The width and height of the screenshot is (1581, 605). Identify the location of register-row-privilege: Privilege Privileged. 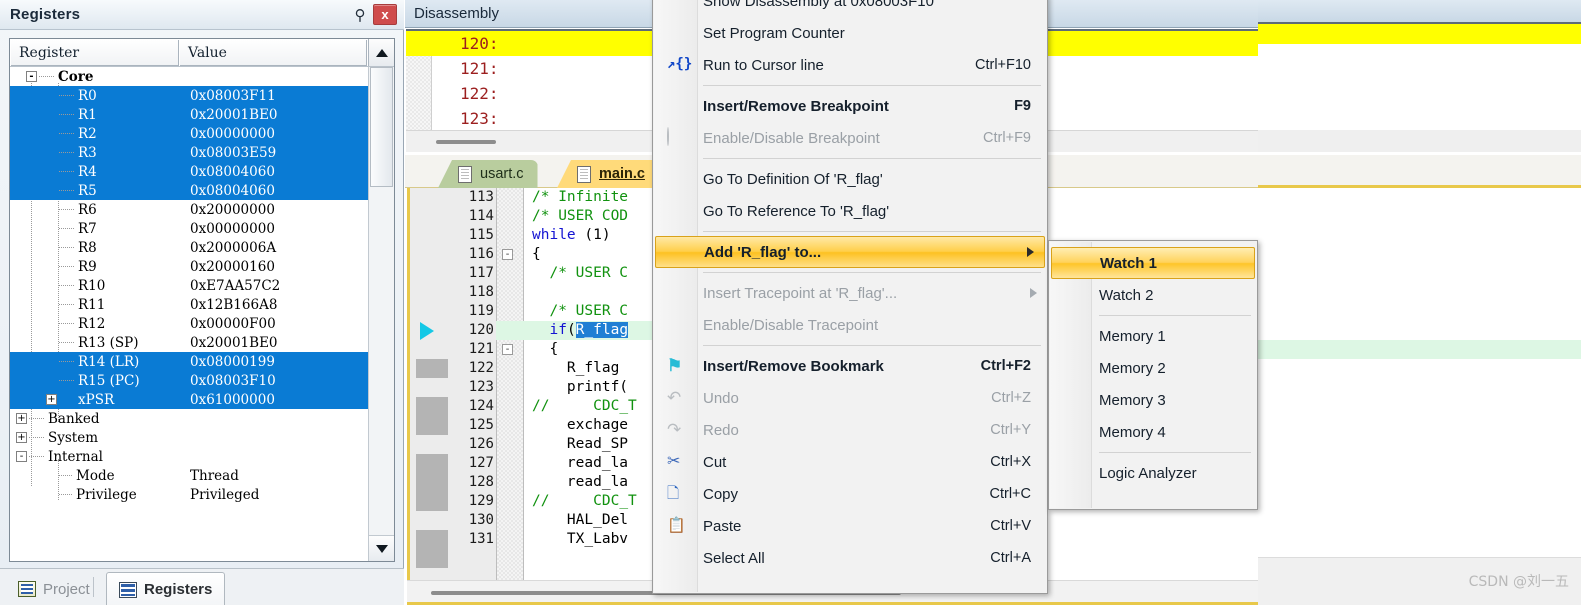
(189, 494).